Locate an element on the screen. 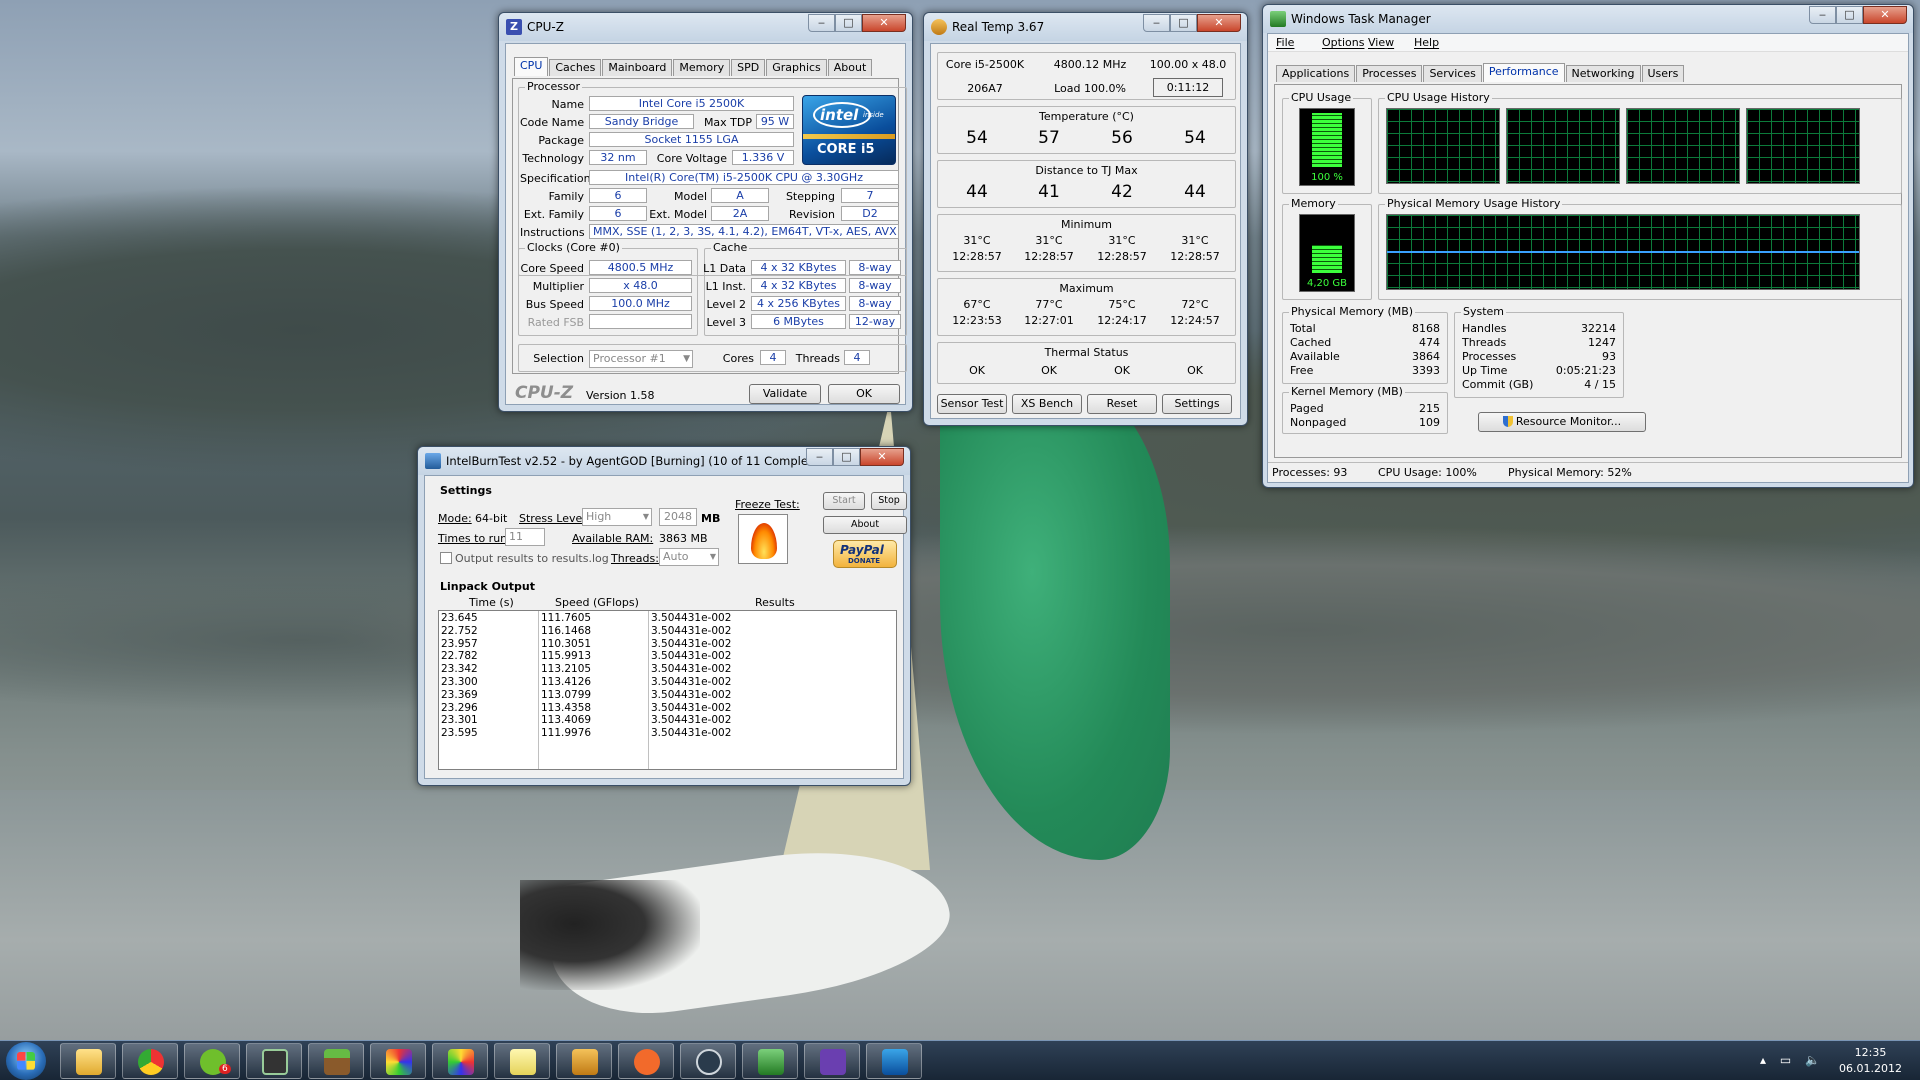 The height and width of the screenshot is (1080, 1920). taskbar-spotify: 6 is located at coordinates (212, 1061).